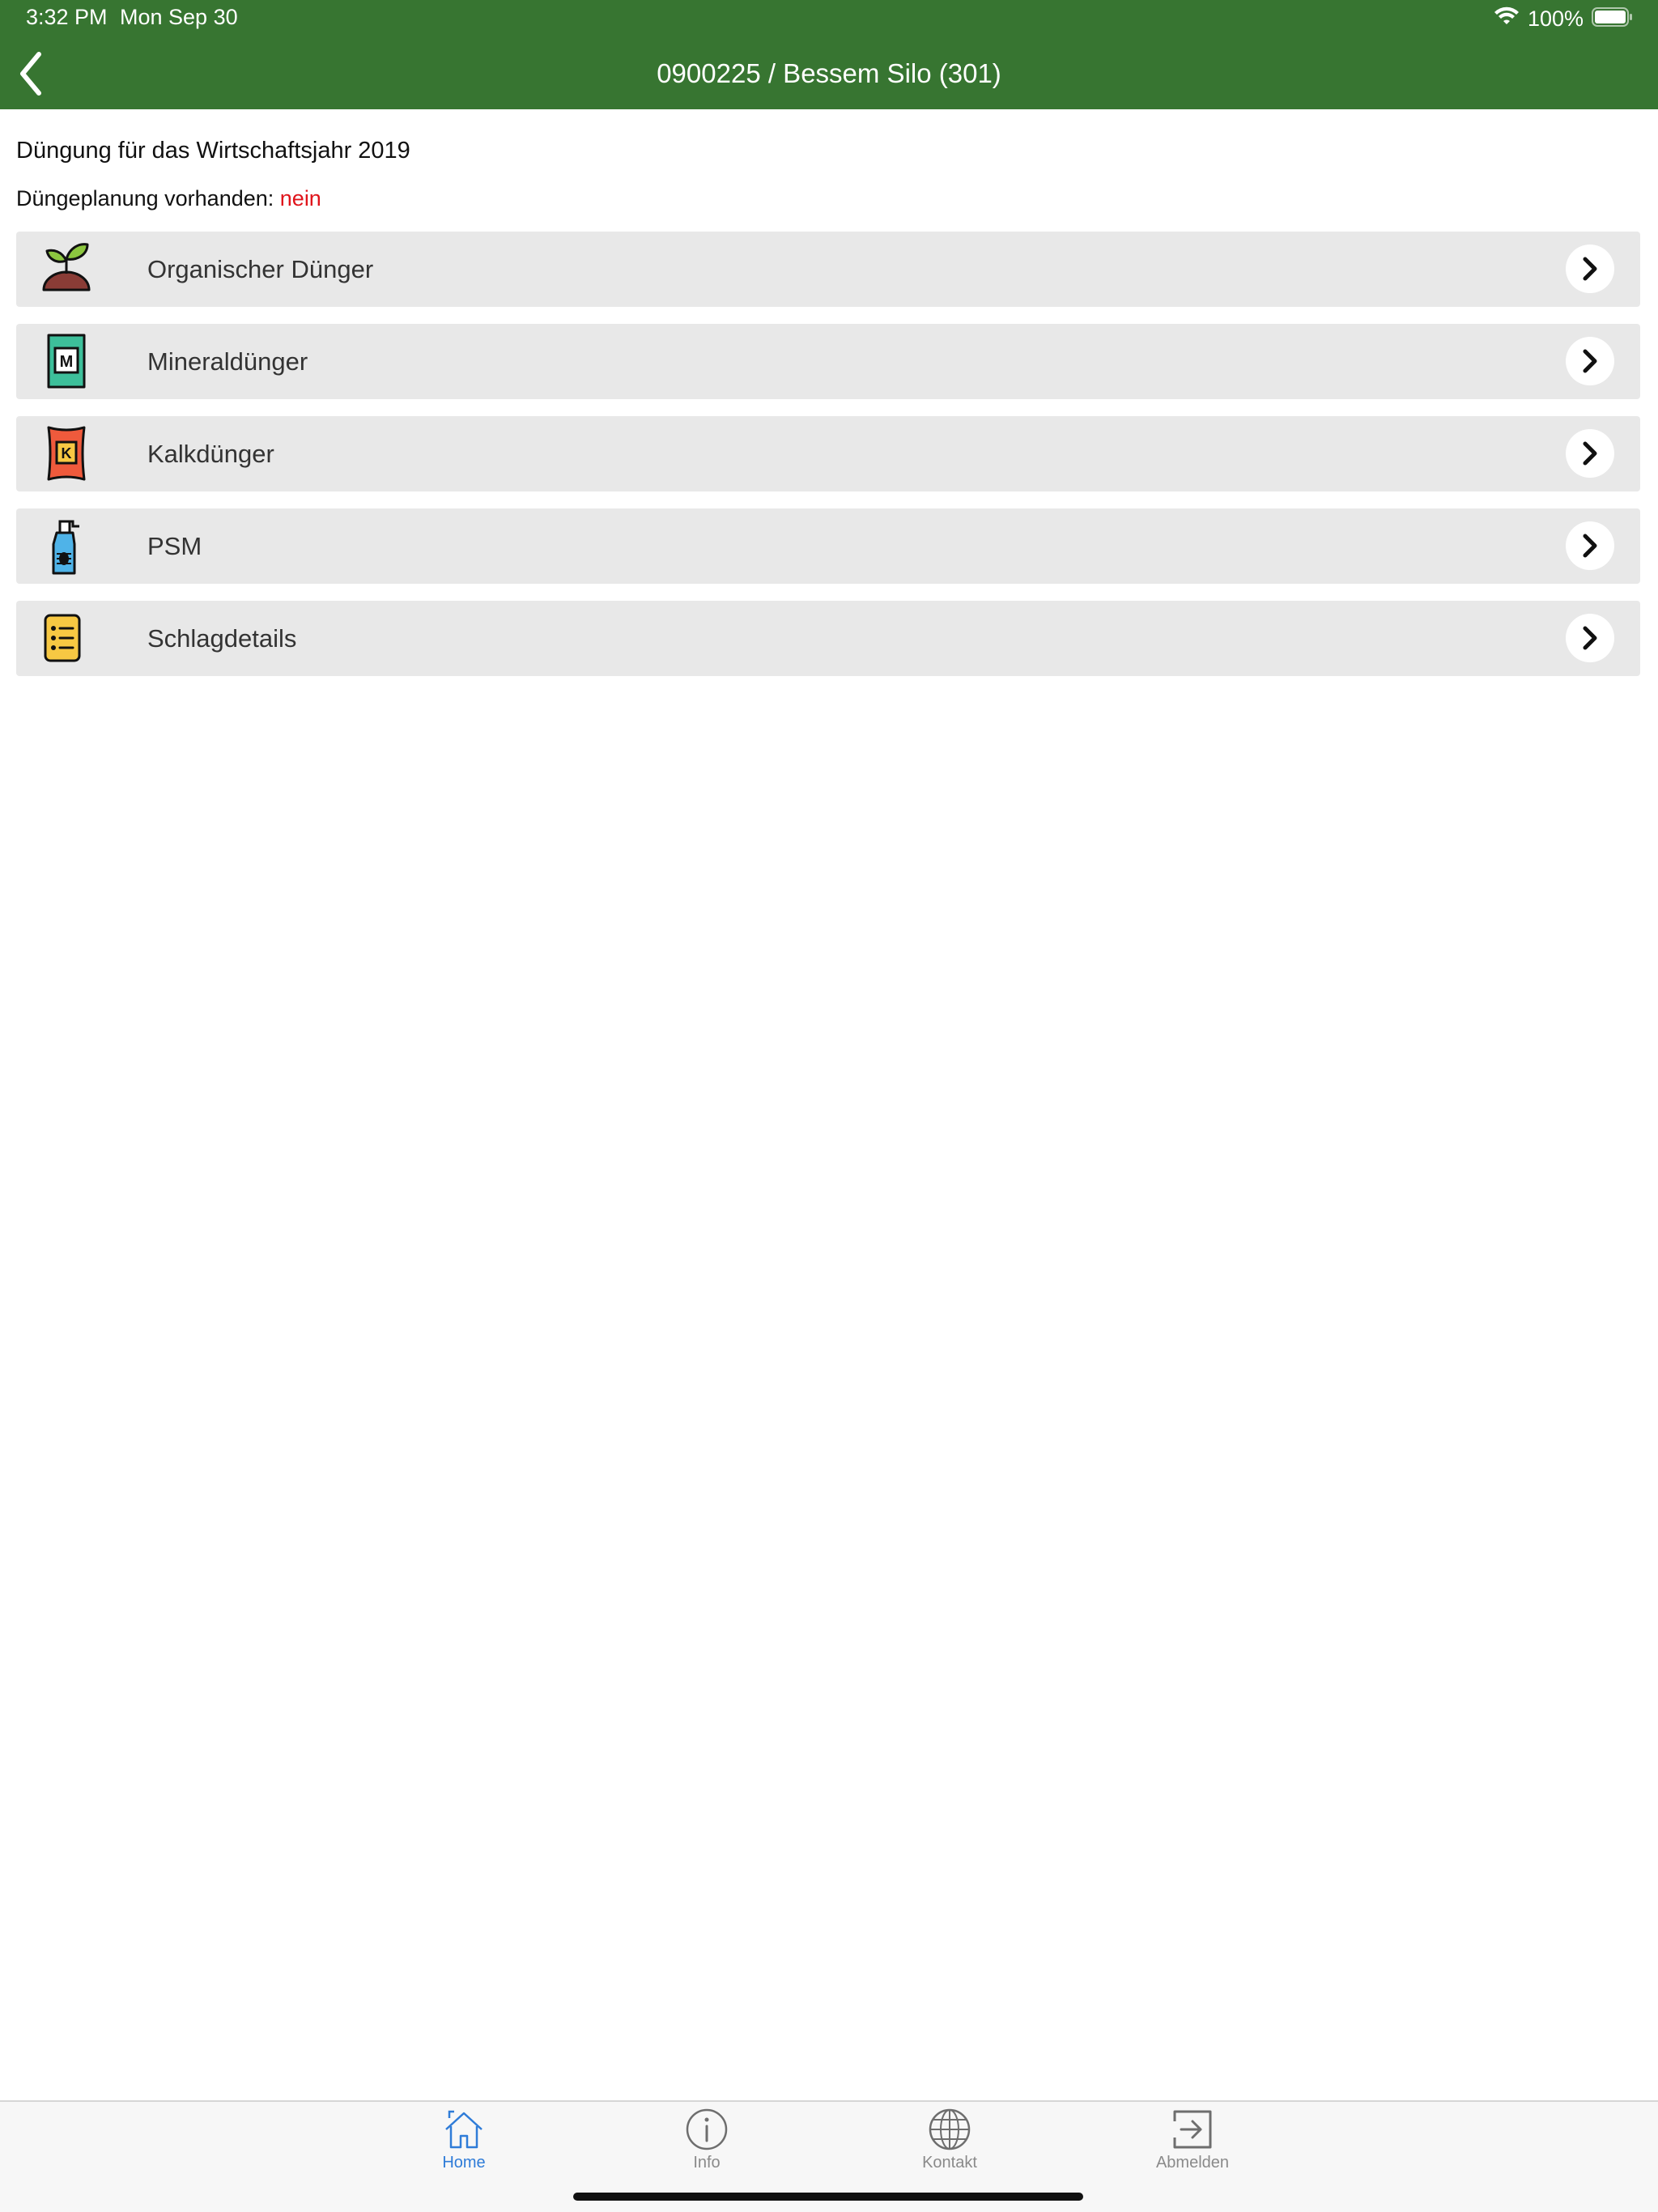 The height and width of the screenshot is (2212, 1658). Describe the element at coordinates (949, 2163) in the screenshot. I see `tab-label: Kontakt` at that location.